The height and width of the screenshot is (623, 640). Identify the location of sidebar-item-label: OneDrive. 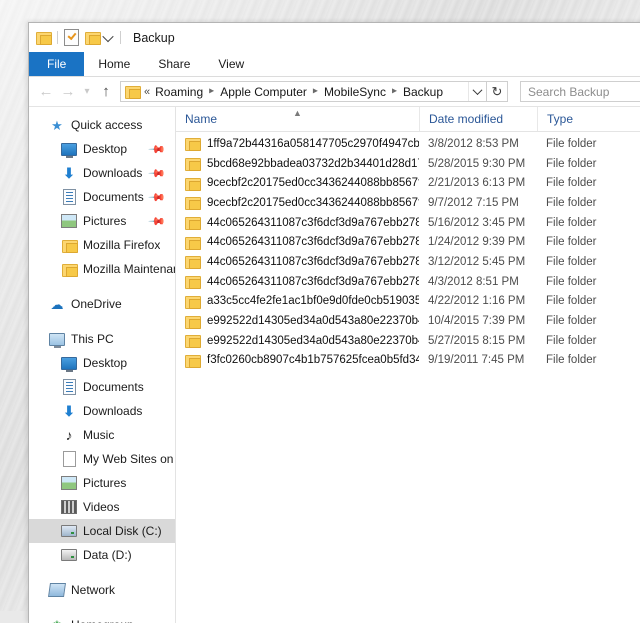
(96, 304).